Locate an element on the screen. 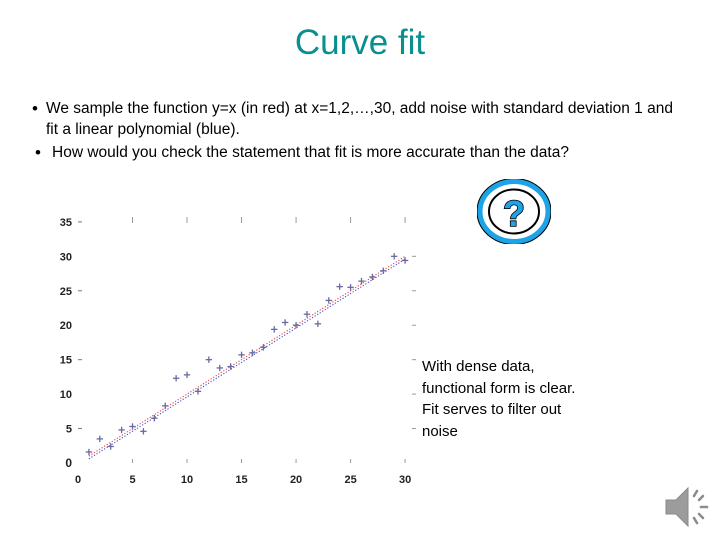 This screenshot has width=720, height=540. speaker-icon is located at coordinates (688, 507).